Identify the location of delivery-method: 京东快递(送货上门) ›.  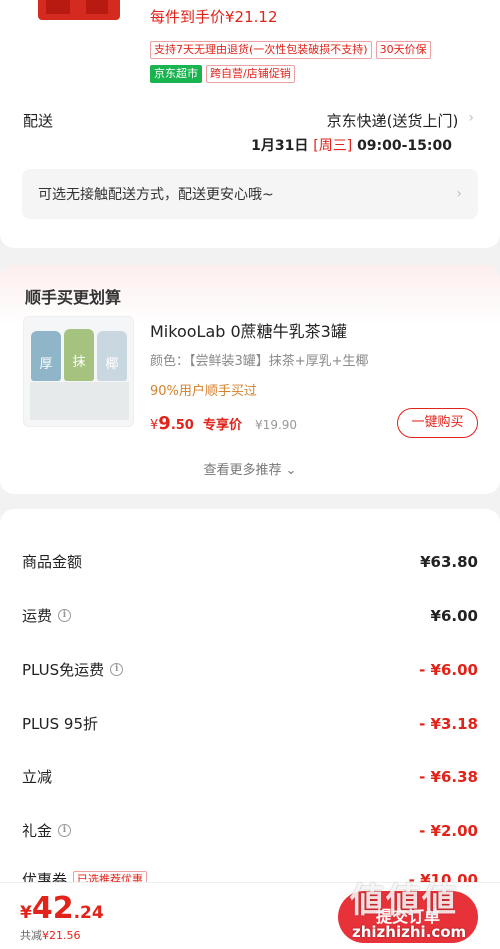
(400, 120).